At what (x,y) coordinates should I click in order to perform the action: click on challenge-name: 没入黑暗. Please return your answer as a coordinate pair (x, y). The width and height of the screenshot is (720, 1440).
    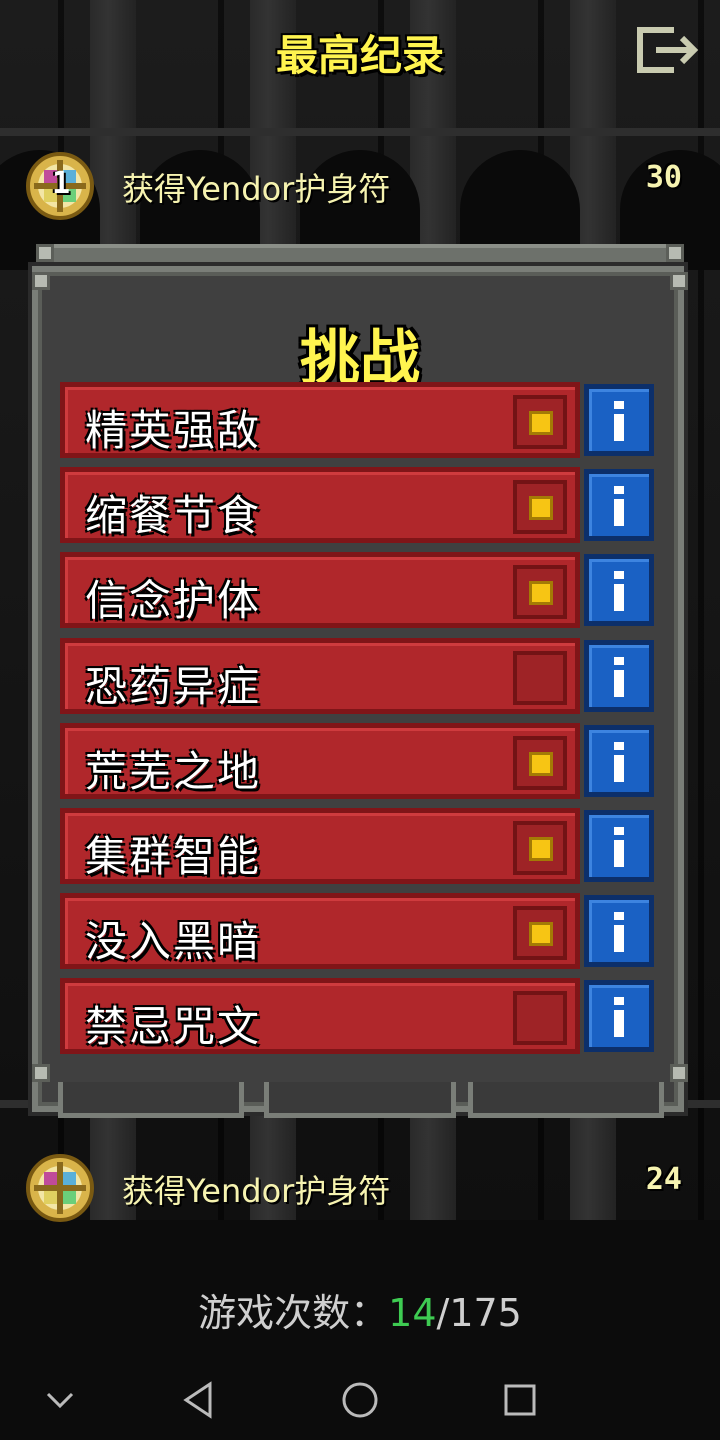
    Looking at the image, I should click on (173, 941).